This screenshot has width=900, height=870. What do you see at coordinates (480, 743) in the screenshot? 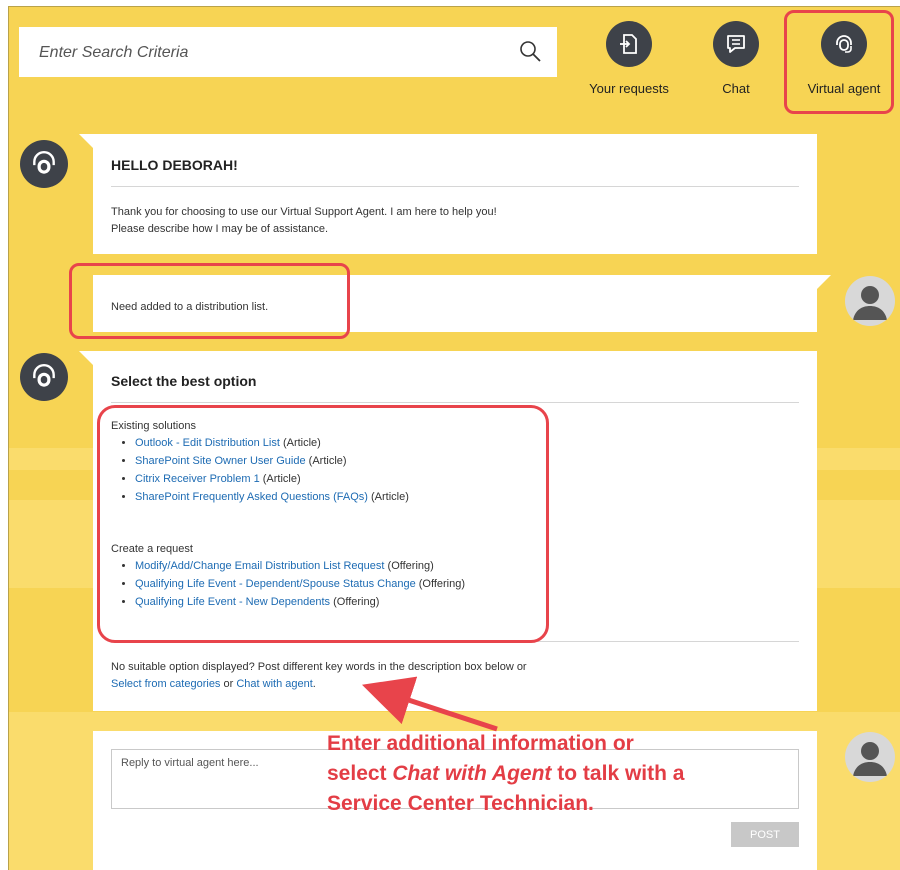
I see `callout-line-1: Enter additional information or` at bounding box center [480, 743].